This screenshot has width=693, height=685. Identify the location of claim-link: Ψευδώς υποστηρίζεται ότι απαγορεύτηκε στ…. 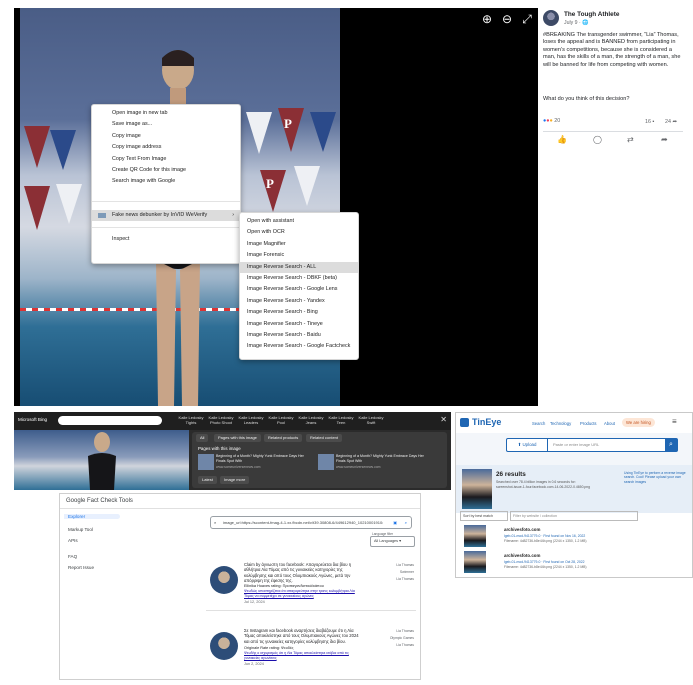
(304, 593).